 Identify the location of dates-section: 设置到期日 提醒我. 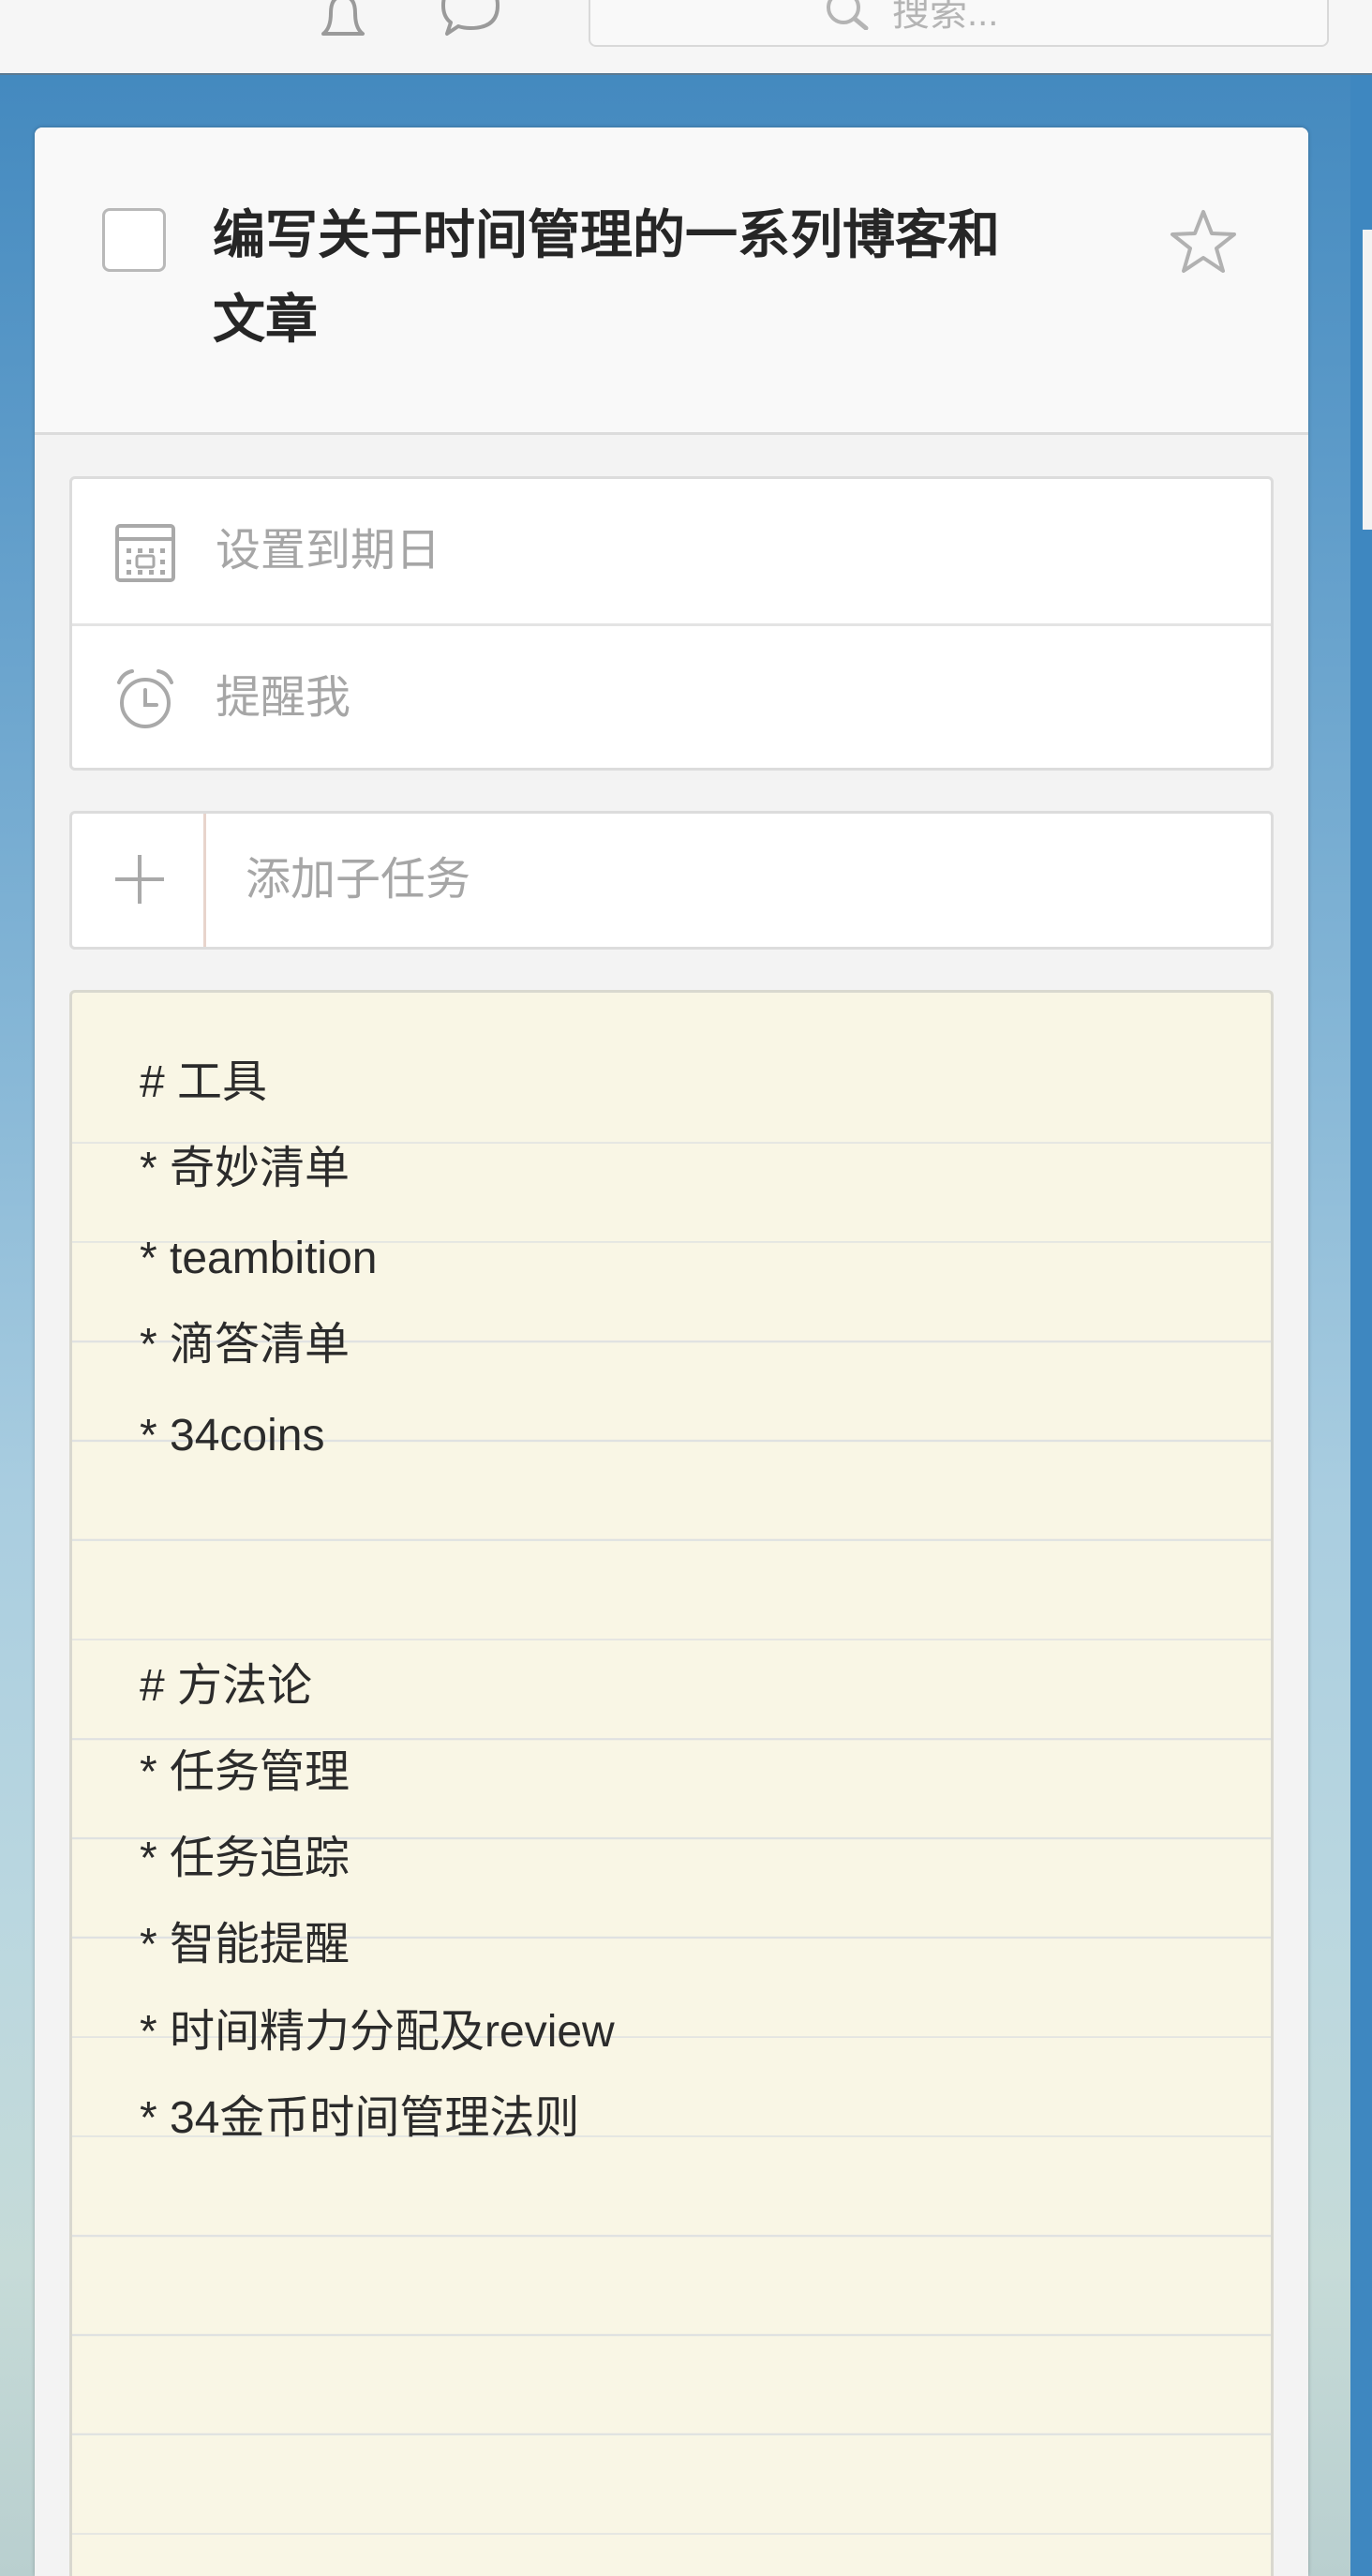
(672, 624).